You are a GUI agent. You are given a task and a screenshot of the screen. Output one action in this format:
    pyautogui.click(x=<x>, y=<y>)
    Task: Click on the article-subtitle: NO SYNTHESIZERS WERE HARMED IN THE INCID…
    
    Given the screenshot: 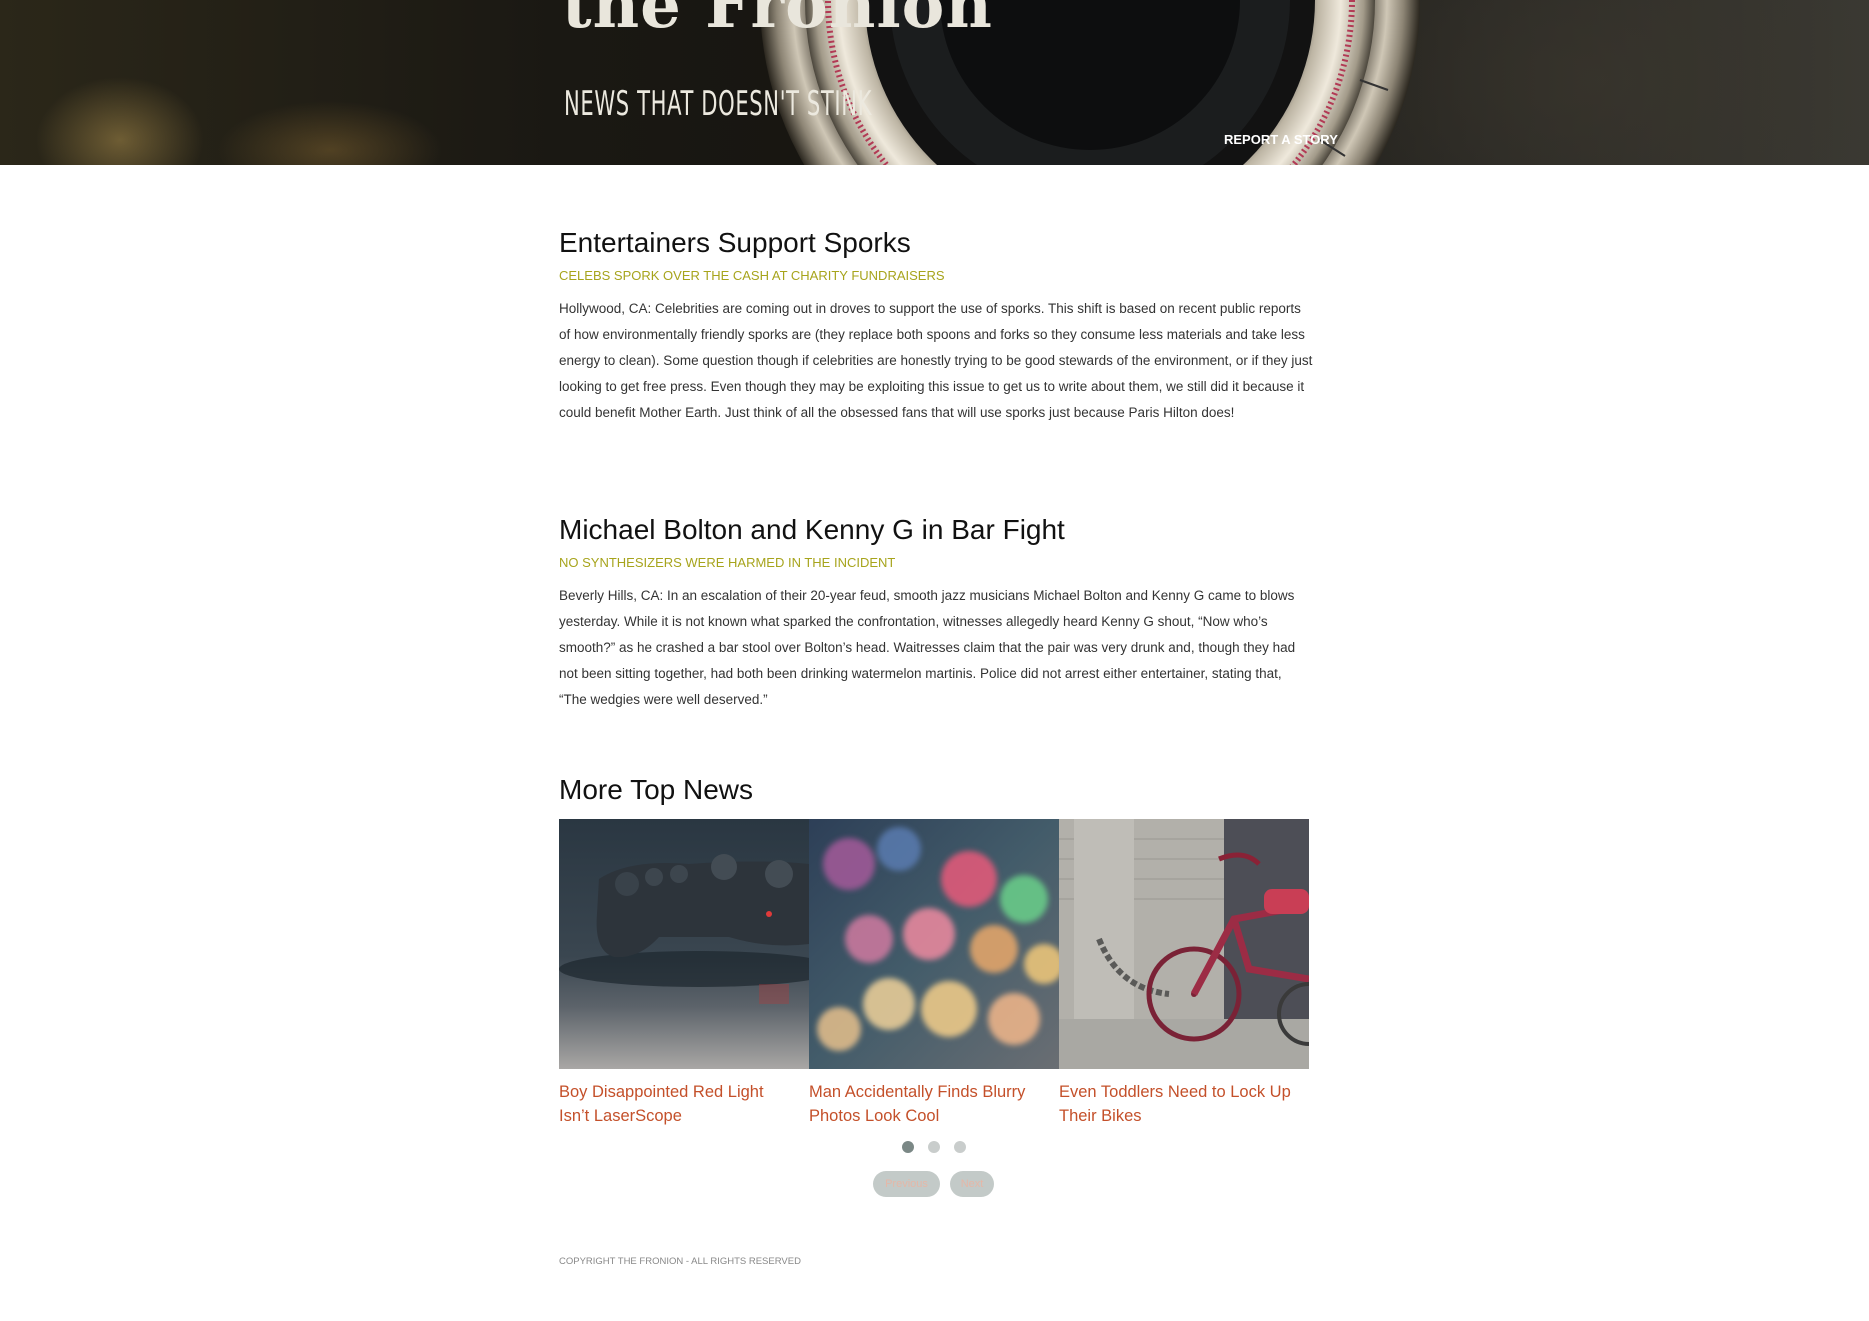 What is the action you would take?
    pyautogui.click(x=727, y=562)
    